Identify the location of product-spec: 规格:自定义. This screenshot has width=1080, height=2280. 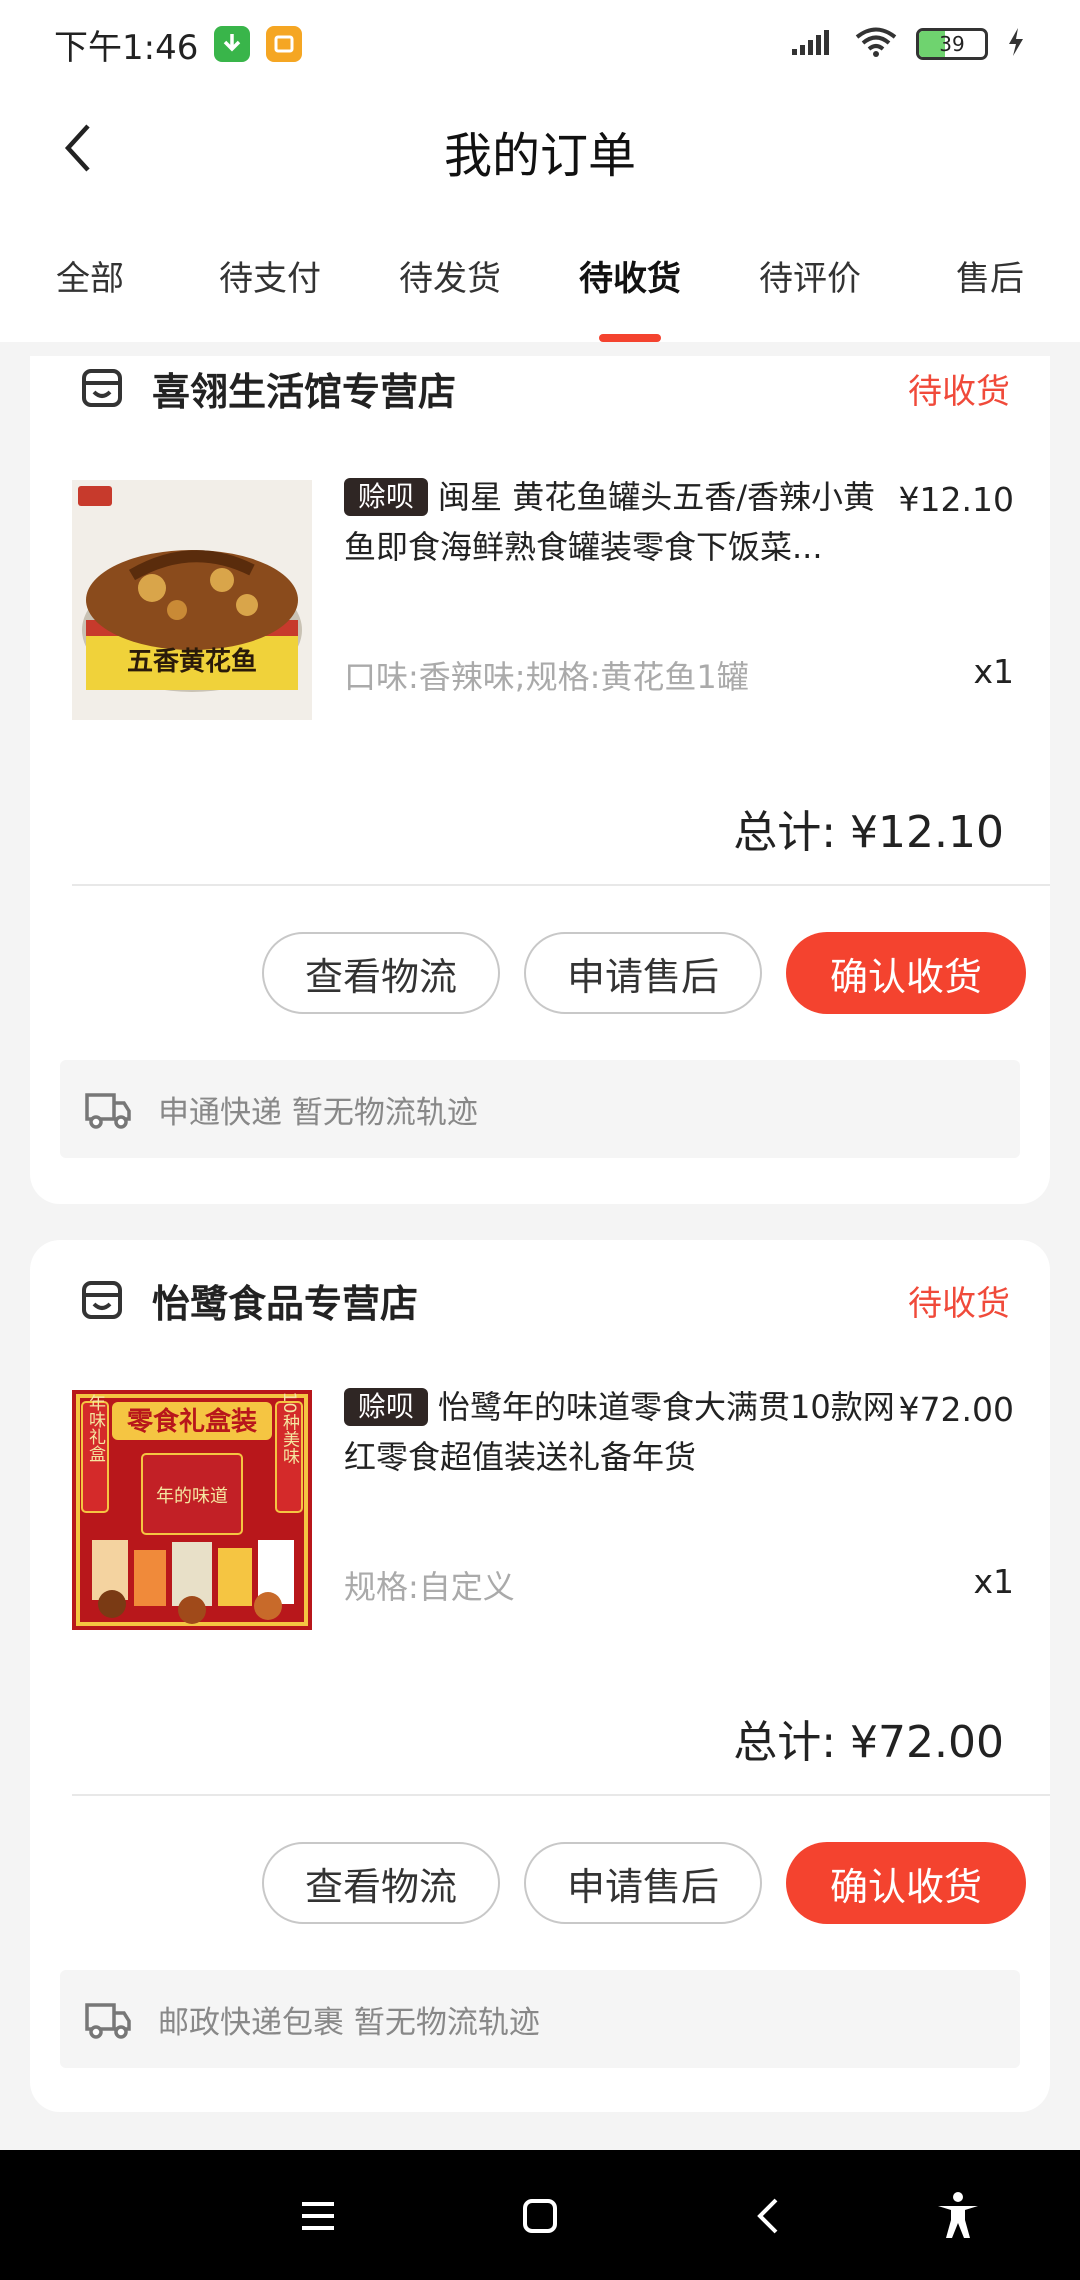
(429, 1587).